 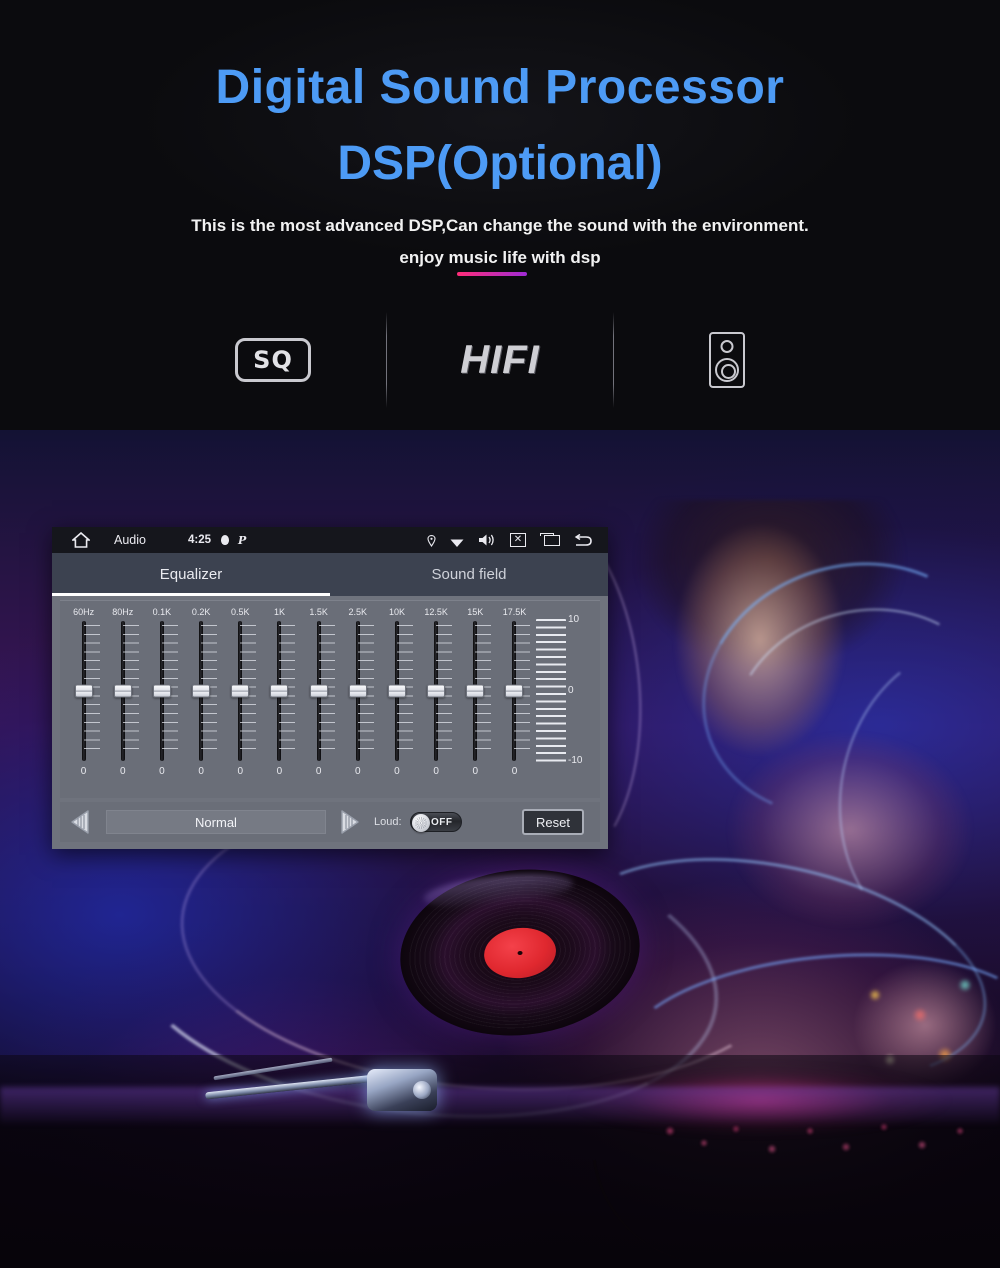 I want to click on deck-cable, so click(x=720, y=1197).